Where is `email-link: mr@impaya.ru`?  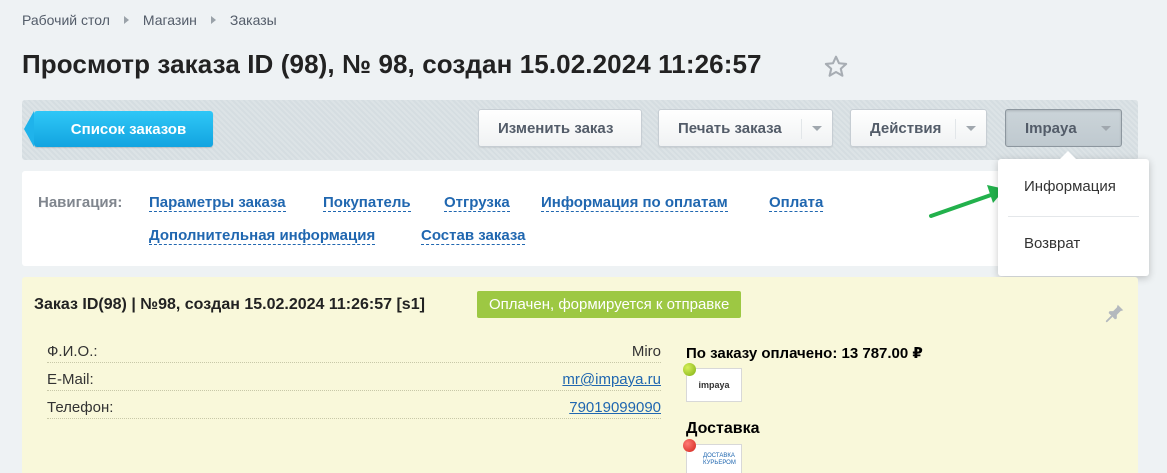
email-link: mr@impaya.ru is located at coordinates (611, 379).